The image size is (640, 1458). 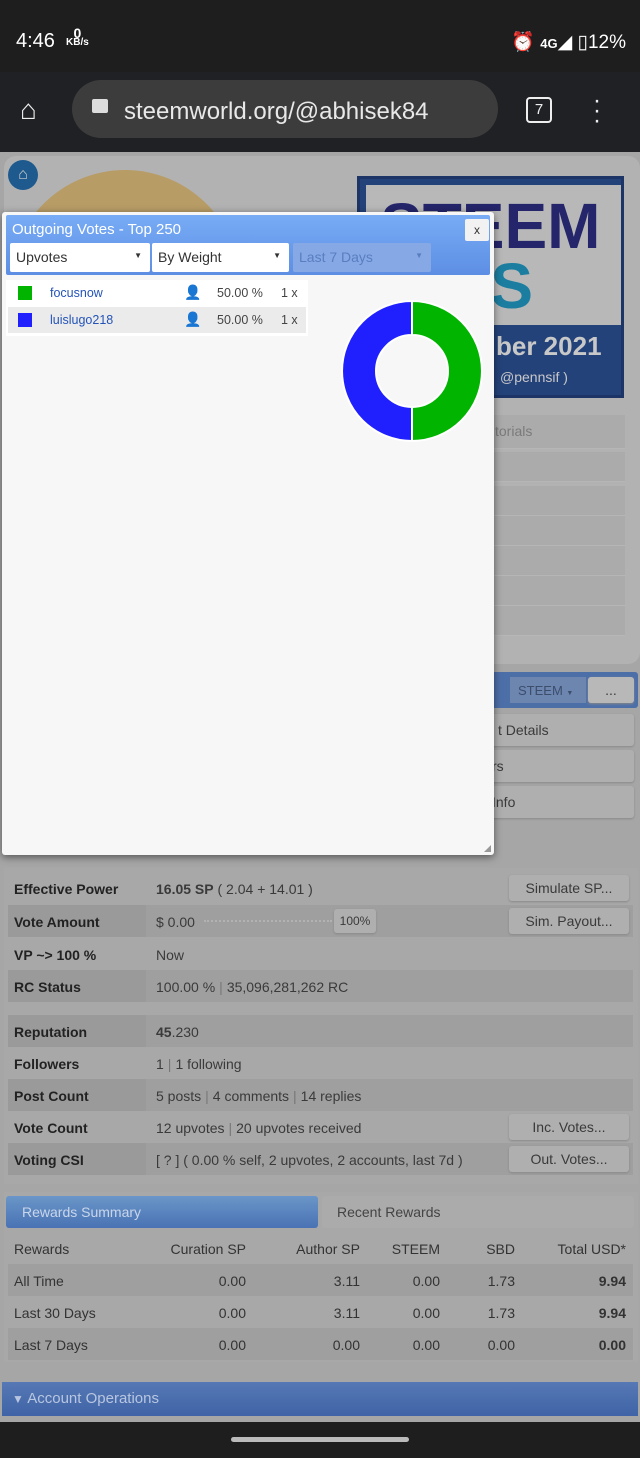 What do you see at coordinates (415, 1249) in the screenshot?
I see `cell: STEEM` at bounding box center [415, 1249].